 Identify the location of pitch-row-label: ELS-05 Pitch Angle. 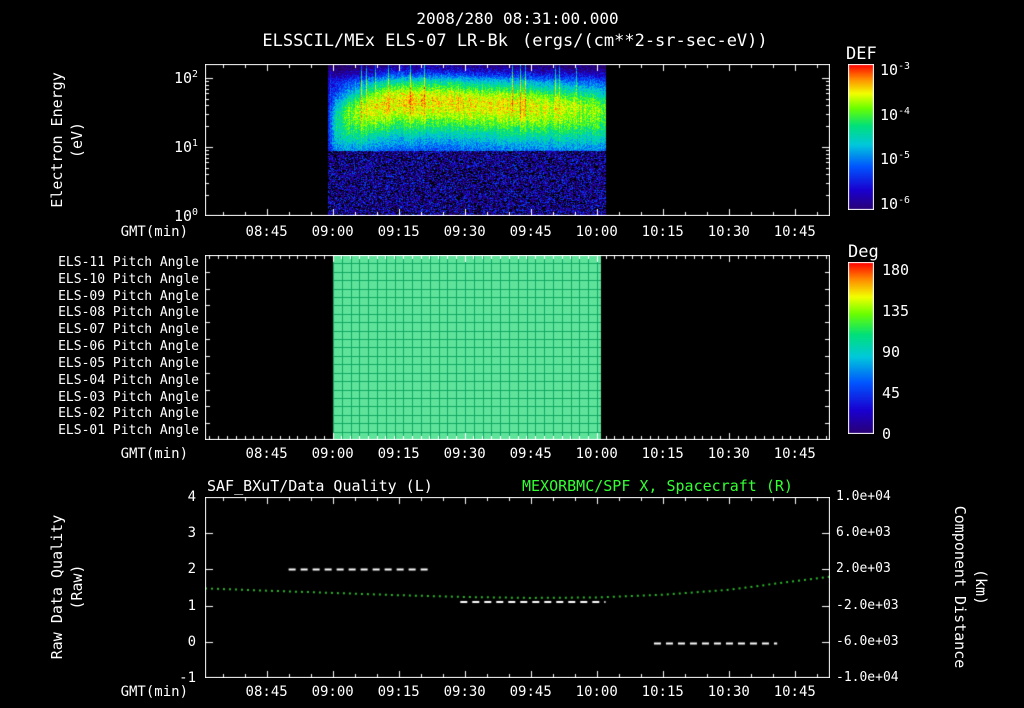
(128, 363).